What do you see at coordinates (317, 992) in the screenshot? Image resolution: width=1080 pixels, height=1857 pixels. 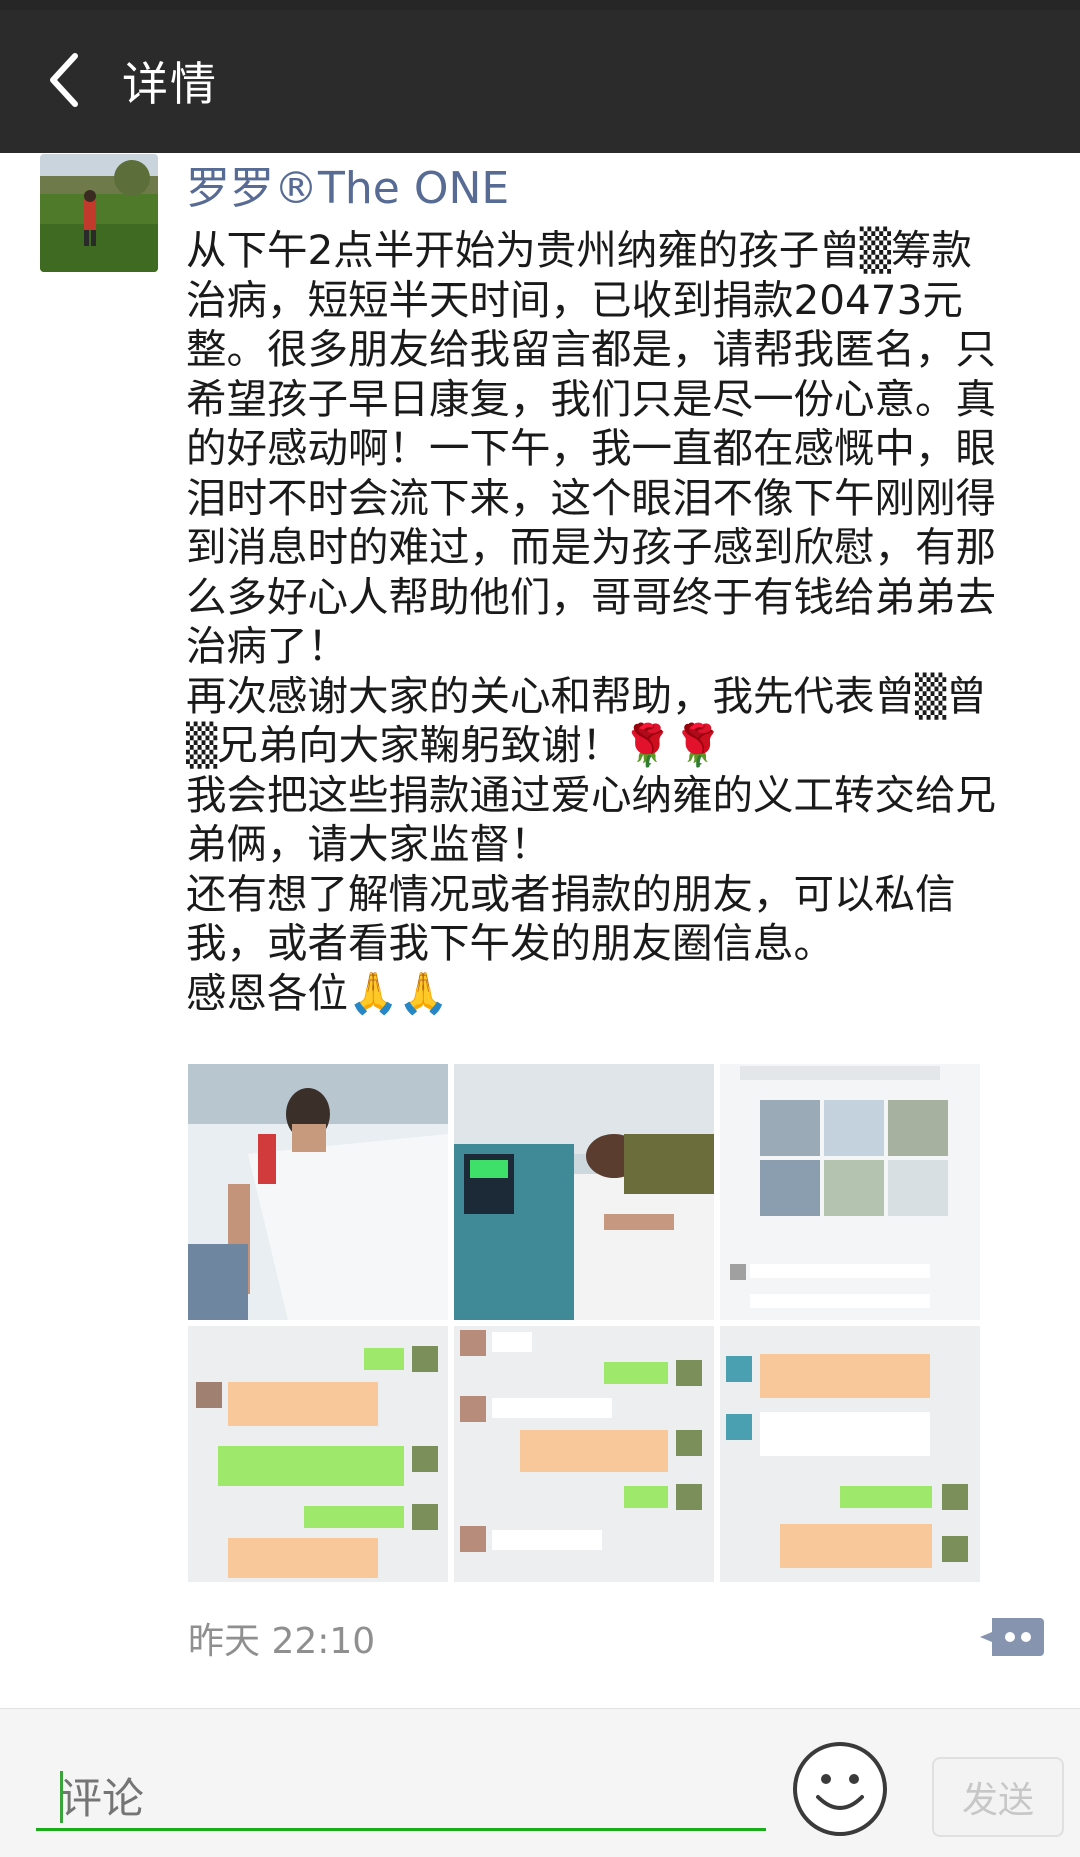 I see `post-line: 感恩各位🙏🙏` at bounding box center [317, 992].